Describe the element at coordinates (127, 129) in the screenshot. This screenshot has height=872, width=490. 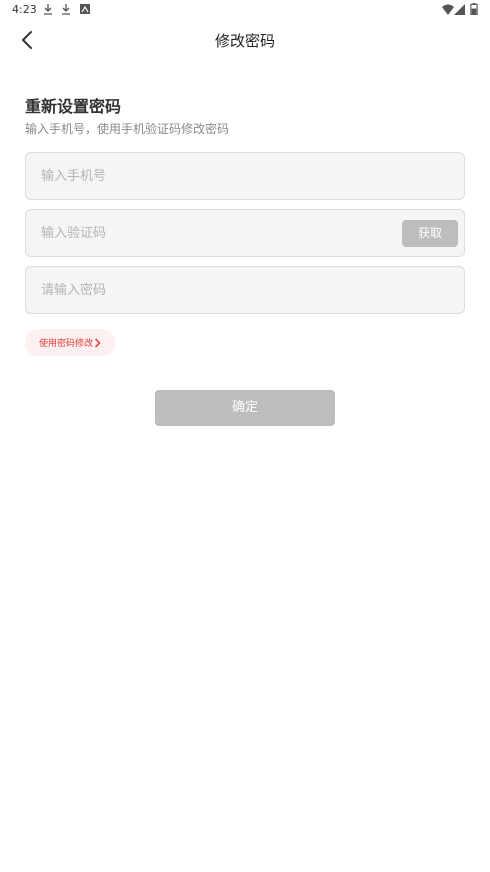
I see `section-subtitle: 输入手机号，使用手机验证码修改密码` at that location.